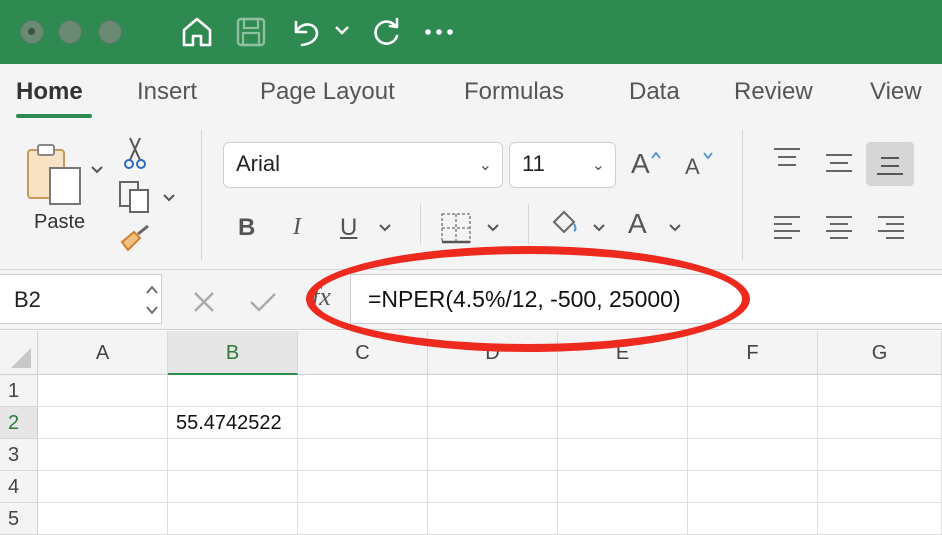 This screenshot has width=942, height=535. Describe the element at coordinates (880, 519) in the screenshot. I see `cell-g5` at that location.